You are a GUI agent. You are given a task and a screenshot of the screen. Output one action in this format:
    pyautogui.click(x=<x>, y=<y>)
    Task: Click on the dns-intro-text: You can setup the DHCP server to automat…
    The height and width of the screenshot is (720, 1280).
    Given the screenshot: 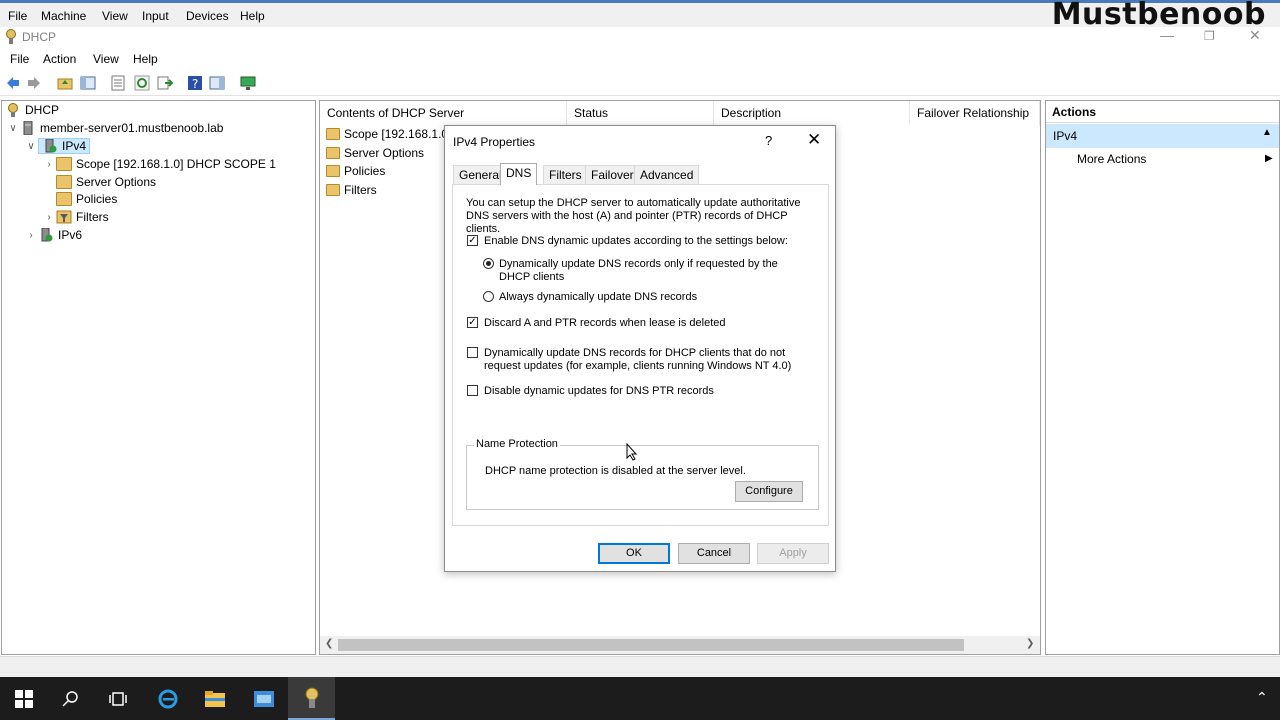 What is the action you would take?
    pyautogui.click(x=633, y=216)
    